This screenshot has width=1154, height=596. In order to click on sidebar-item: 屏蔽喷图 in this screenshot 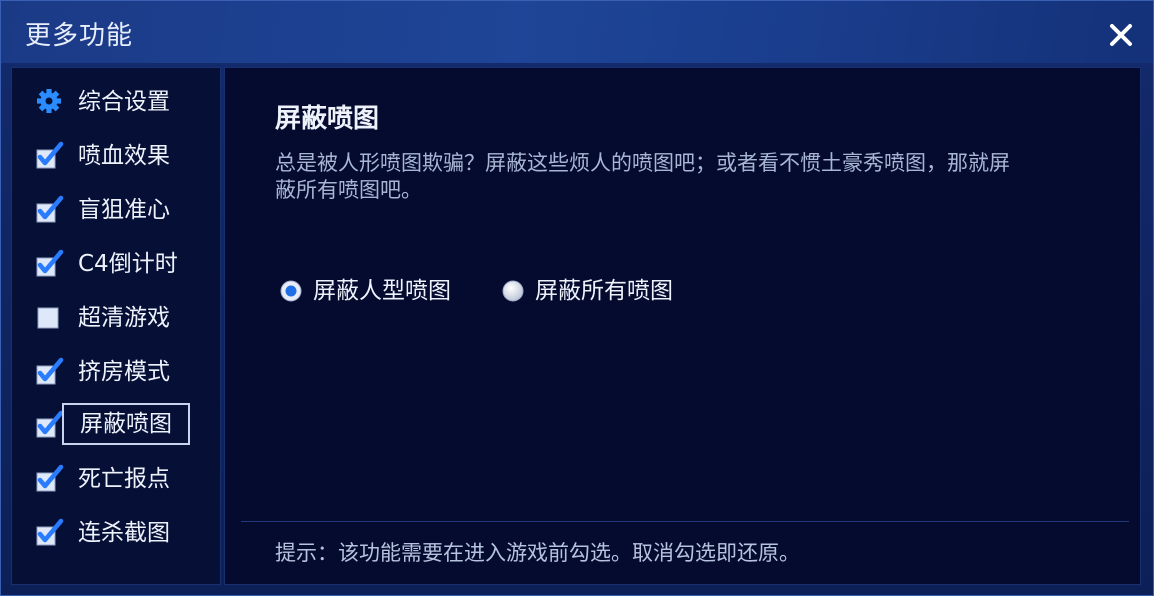, I will do `click(116, 425)`.